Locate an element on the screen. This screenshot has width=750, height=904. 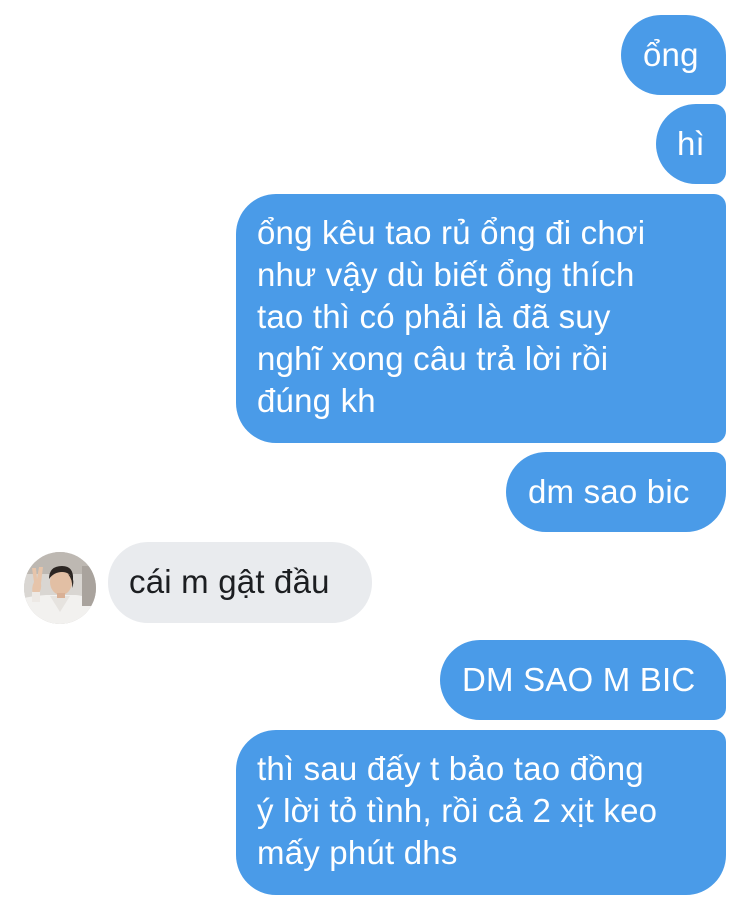
incoming-message-bubble: cái m gật đầu is located at coordinates (240, 582).